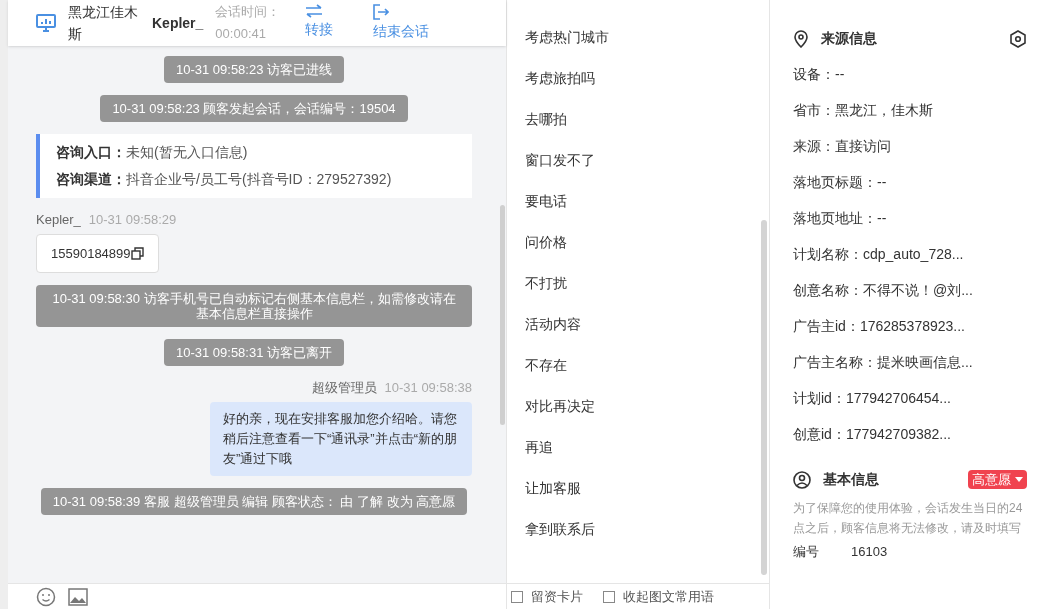 This screenshot has height=609, width=1043. I want to click on timer-value: 00:00:41, so click(241, 34).